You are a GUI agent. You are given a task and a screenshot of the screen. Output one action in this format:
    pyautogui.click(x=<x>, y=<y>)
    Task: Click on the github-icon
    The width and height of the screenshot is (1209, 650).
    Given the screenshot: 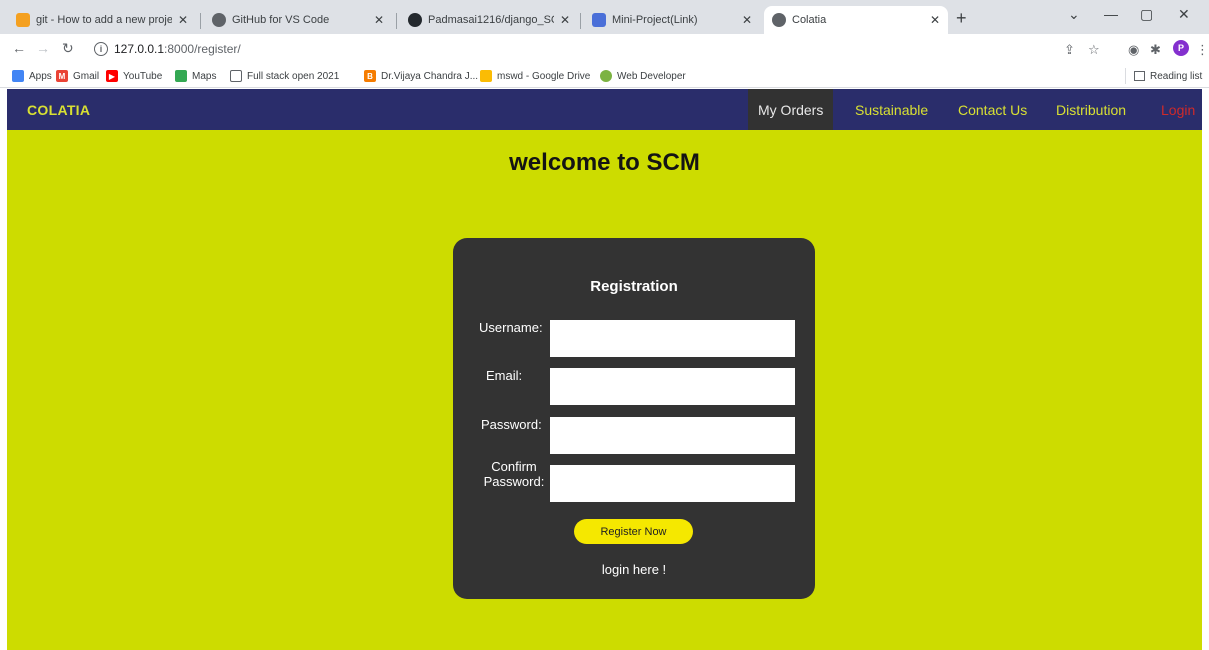 What is the action you would take?
    pyautogui.click(x=415, y=20)
    